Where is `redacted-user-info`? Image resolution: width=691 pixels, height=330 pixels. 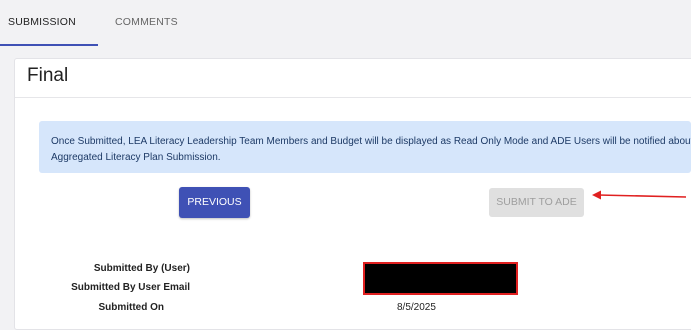 redacted-user-info is located at coordinates (440, 278).